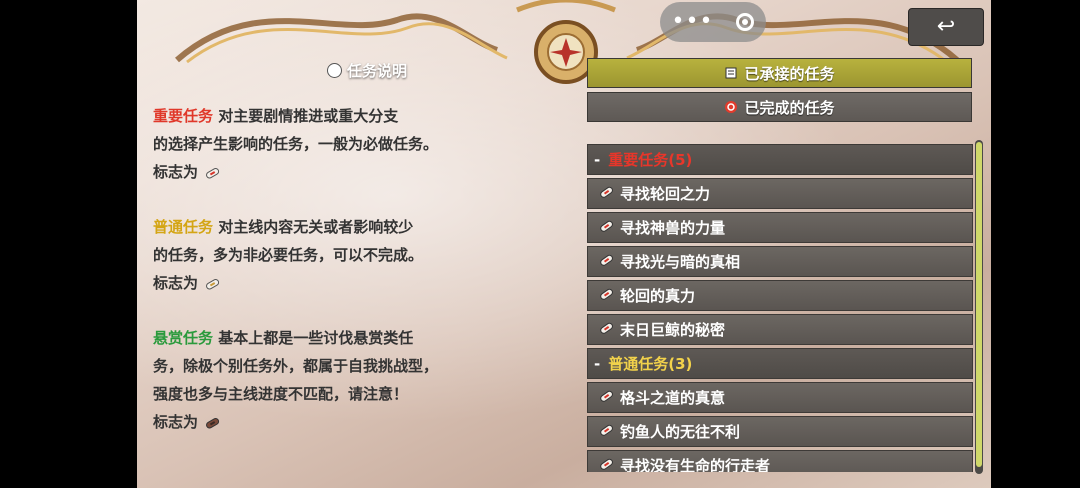  What do you see at coordinates (779, 73) in the screenshot?
I see `tab-accepted-quests: 已承接的任务` at bounding box center [779, 73].